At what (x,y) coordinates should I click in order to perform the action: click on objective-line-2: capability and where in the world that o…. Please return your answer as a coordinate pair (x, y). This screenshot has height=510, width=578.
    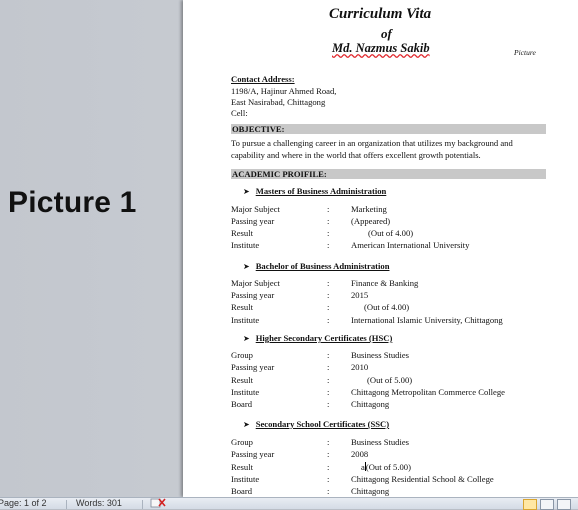
    Looking at the image, I should click on (356, 155).